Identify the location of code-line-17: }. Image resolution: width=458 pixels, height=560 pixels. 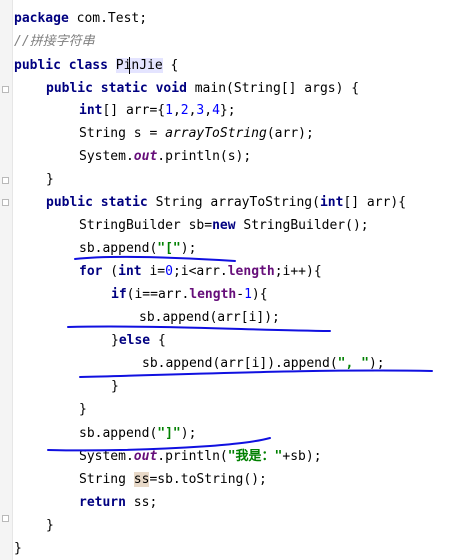
(115, 387).